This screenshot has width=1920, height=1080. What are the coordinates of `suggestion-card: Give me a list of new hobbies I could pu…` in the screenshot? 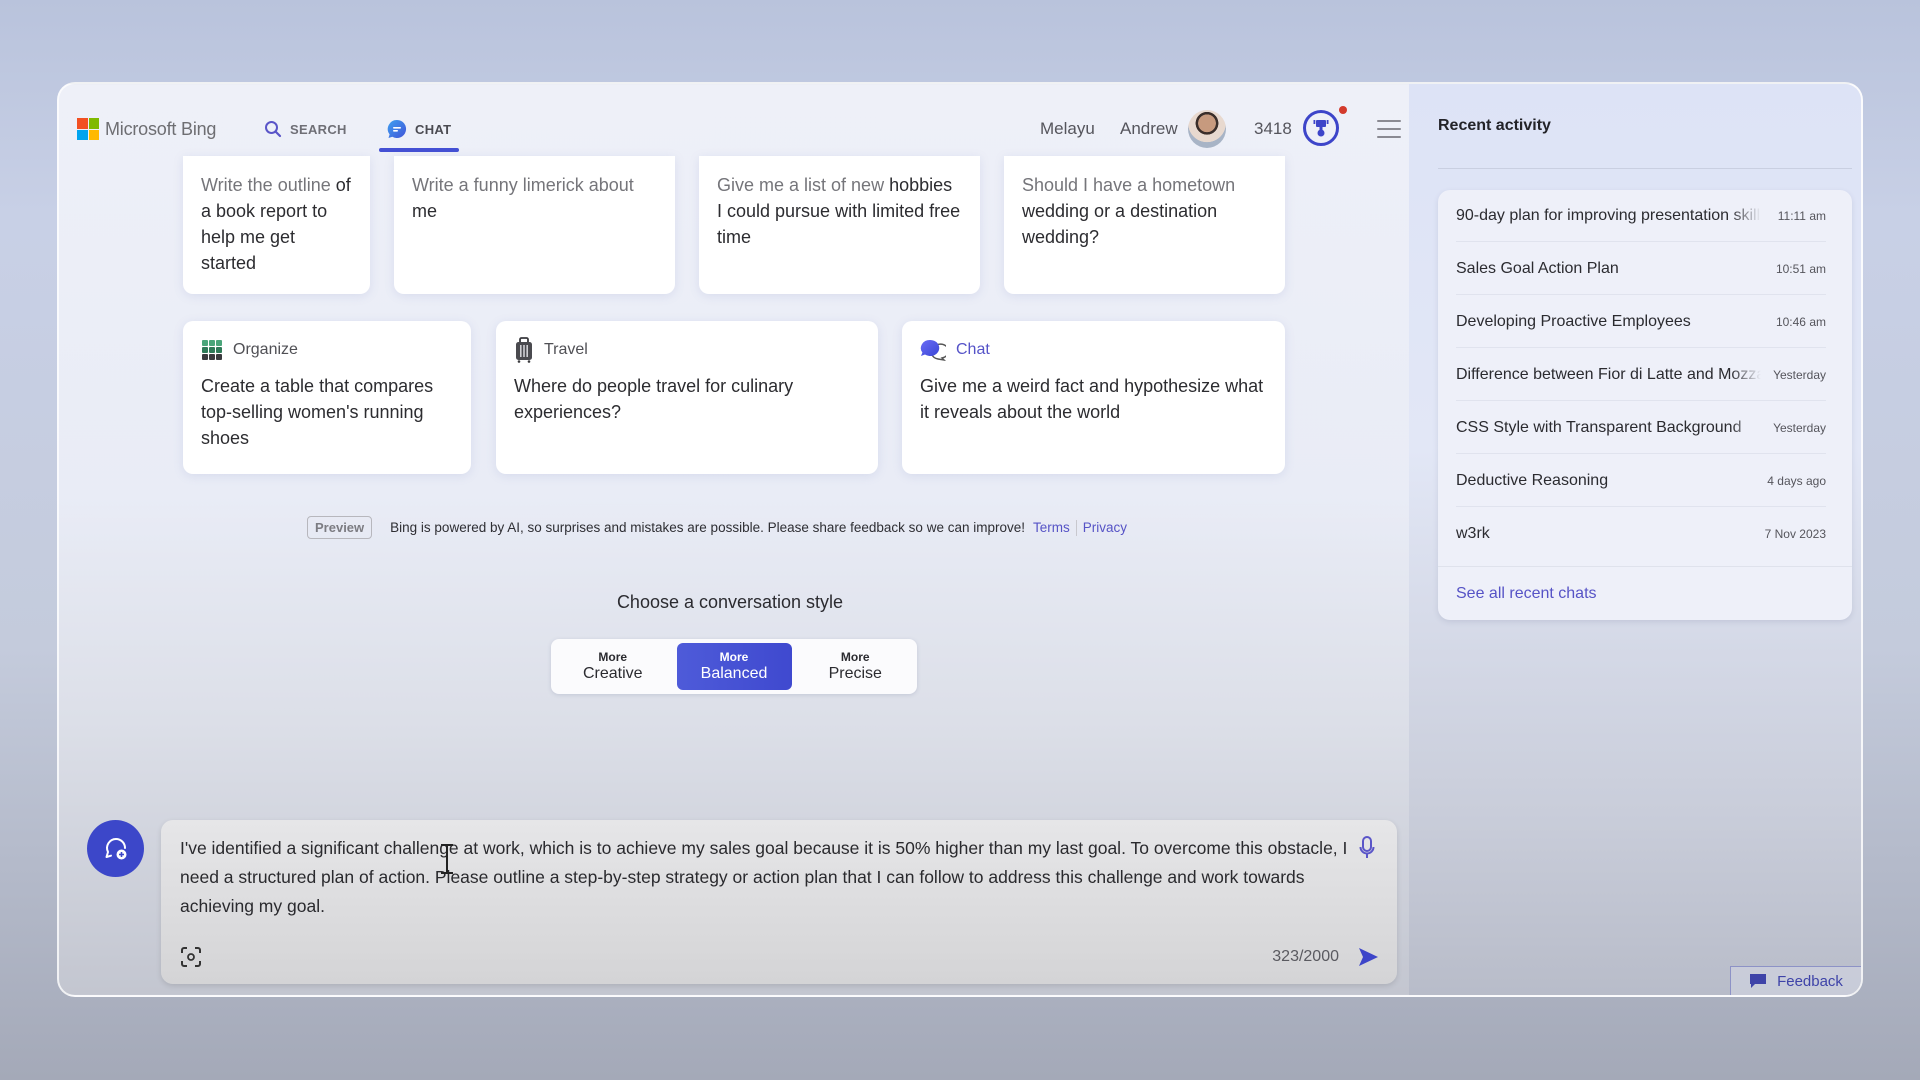 It's located at (839, 225).